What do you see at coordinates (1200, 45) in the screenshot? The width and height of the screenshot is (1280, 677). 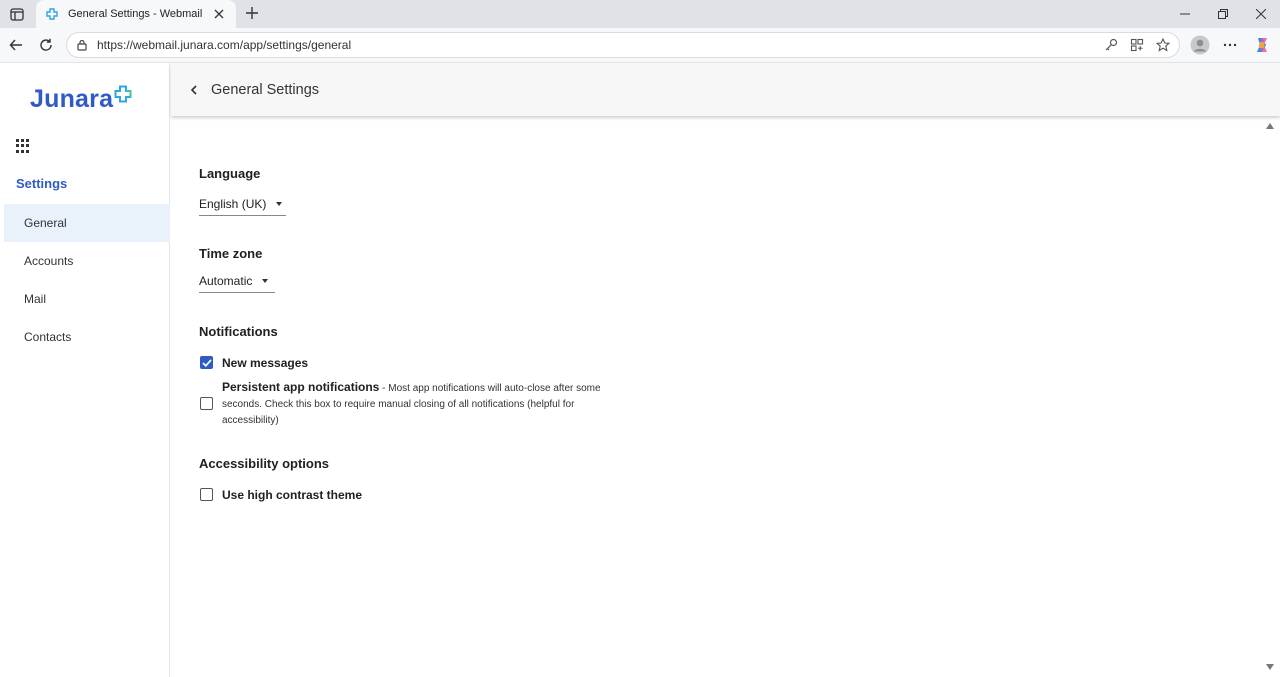 I see `profile-avatar-icon` at bounding box center [1200, 45].